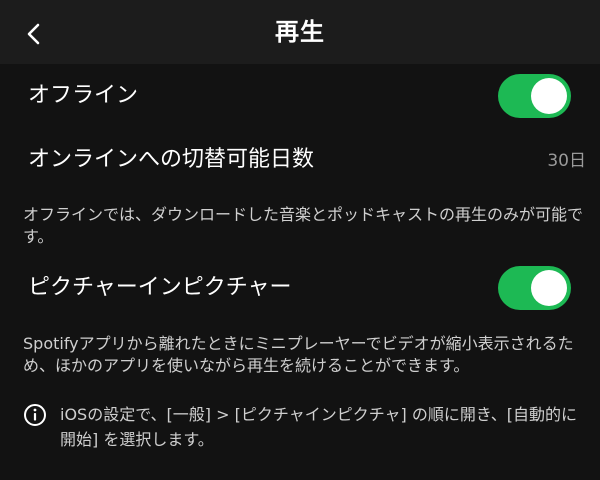  What do you see at coordinates (83, 95) in the screenshot?
I see `offline-label: オフライン` at bounding box center [83, 95].